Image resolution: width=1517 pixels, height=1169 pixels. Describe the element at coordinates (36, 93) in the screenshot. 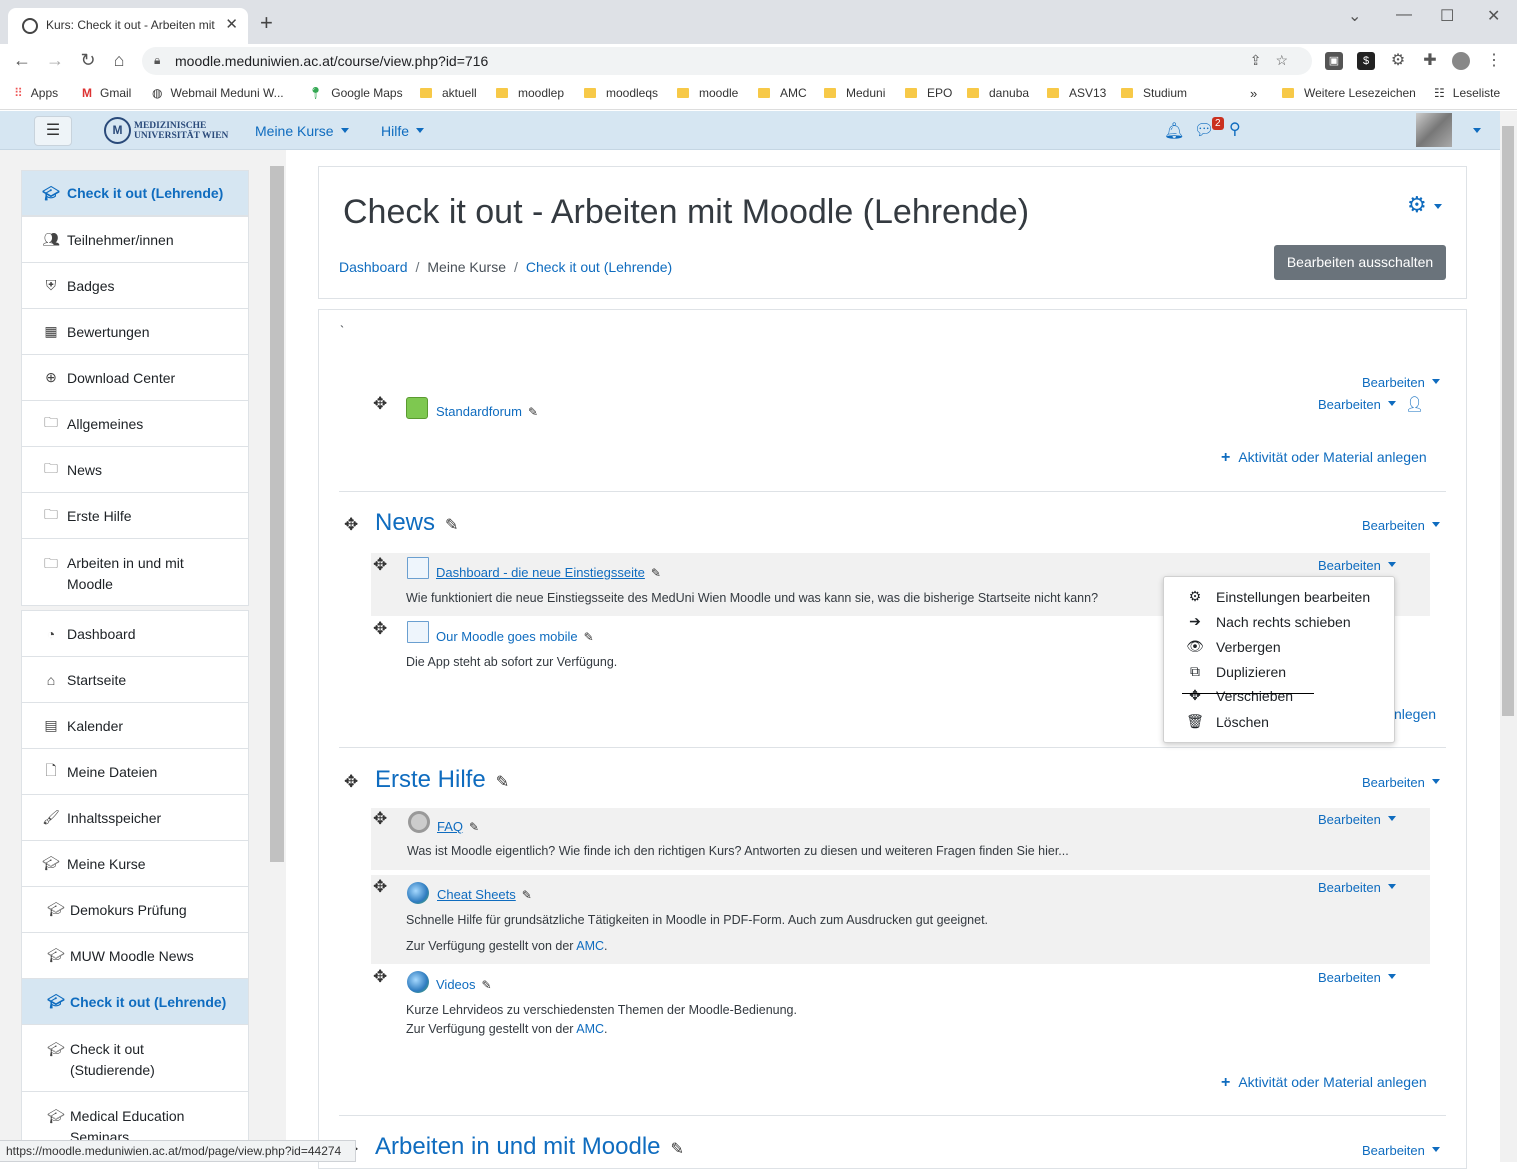

I see `bookmark-apps: ⠿ Apps` at that location.